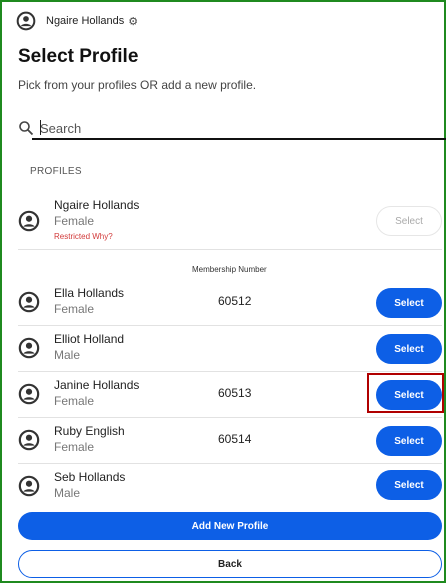 Image resolution: width=446 pixels, height=583 pixels. I want to click on profile-row: Seb Hollands Male Select, so click(230, 485).